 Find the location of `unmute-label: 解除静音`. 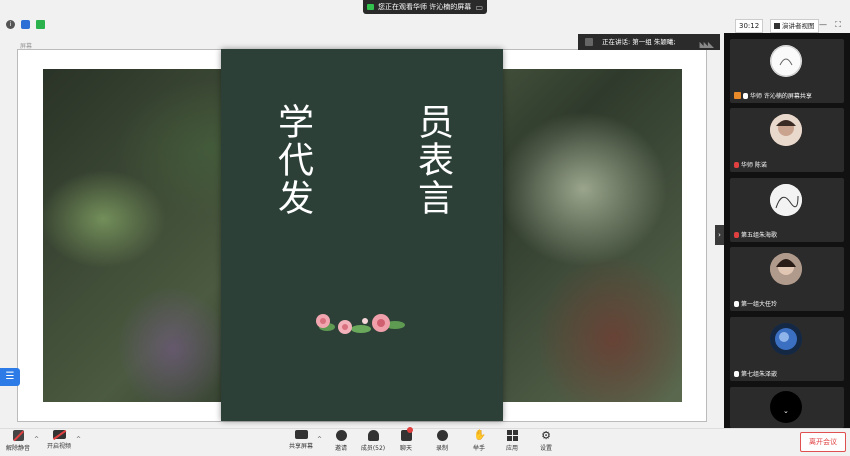

unmute-label: 解除静音 is located at coordinates (17, 448).